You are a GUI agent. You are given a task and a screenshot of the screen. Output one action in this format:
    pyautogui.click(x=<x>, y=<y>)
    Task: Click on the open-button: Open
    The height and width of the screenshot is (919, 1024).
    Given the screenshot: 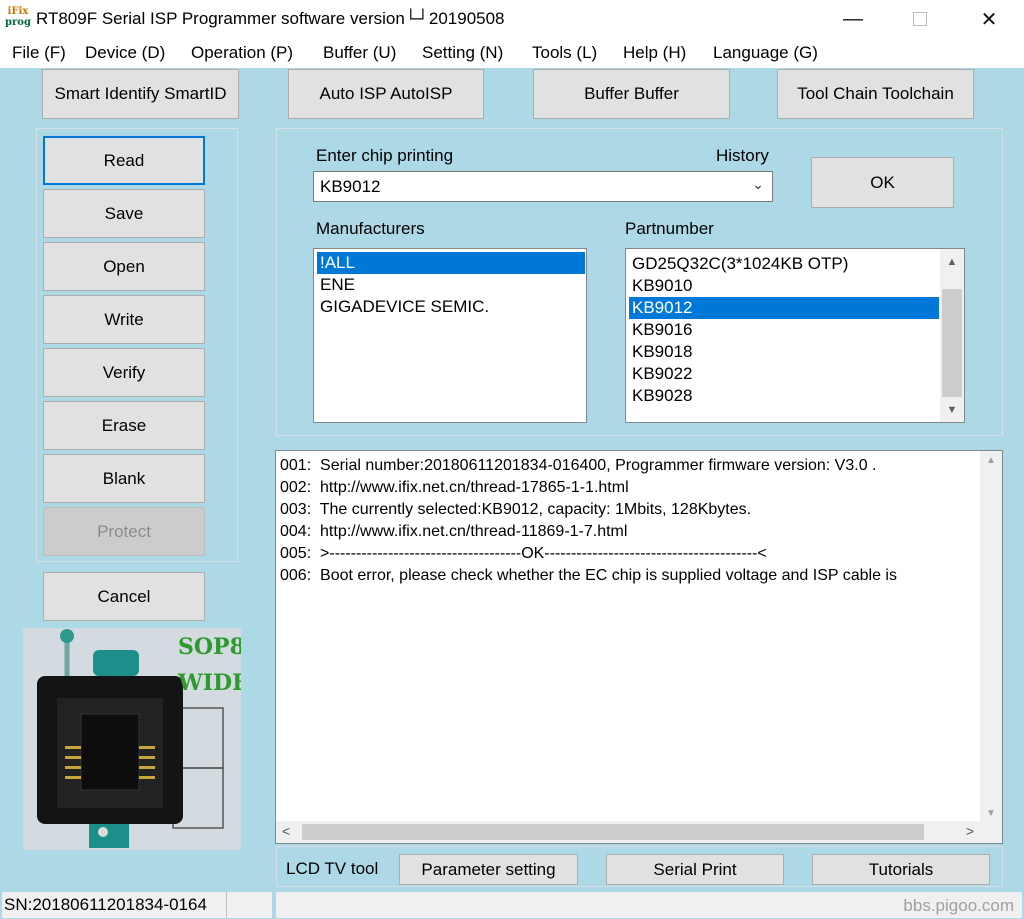 What is the action you would take?
    pyautogui.click(x=124, y=266)
    